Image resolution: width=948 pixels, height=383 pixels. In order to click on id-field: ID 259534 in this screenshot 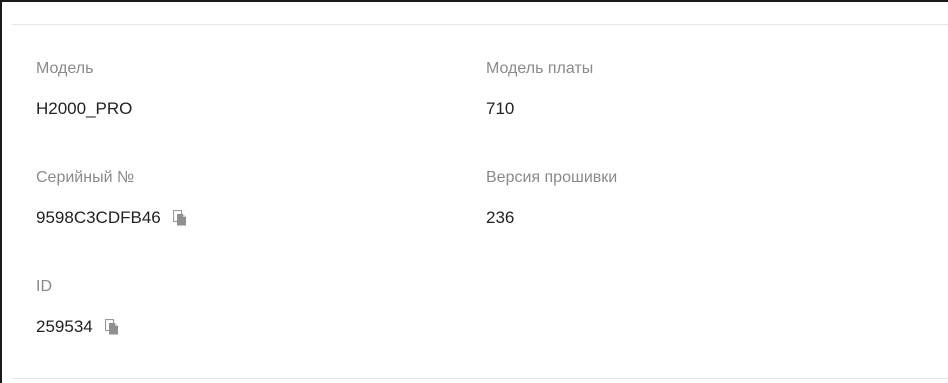, I will do `click(77, 307)`.